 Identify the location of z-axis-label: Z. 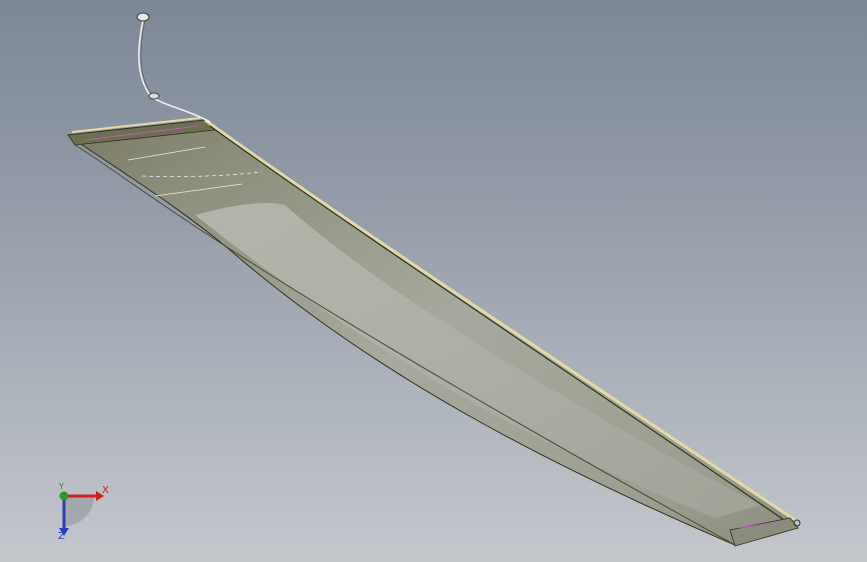
(61, 536).